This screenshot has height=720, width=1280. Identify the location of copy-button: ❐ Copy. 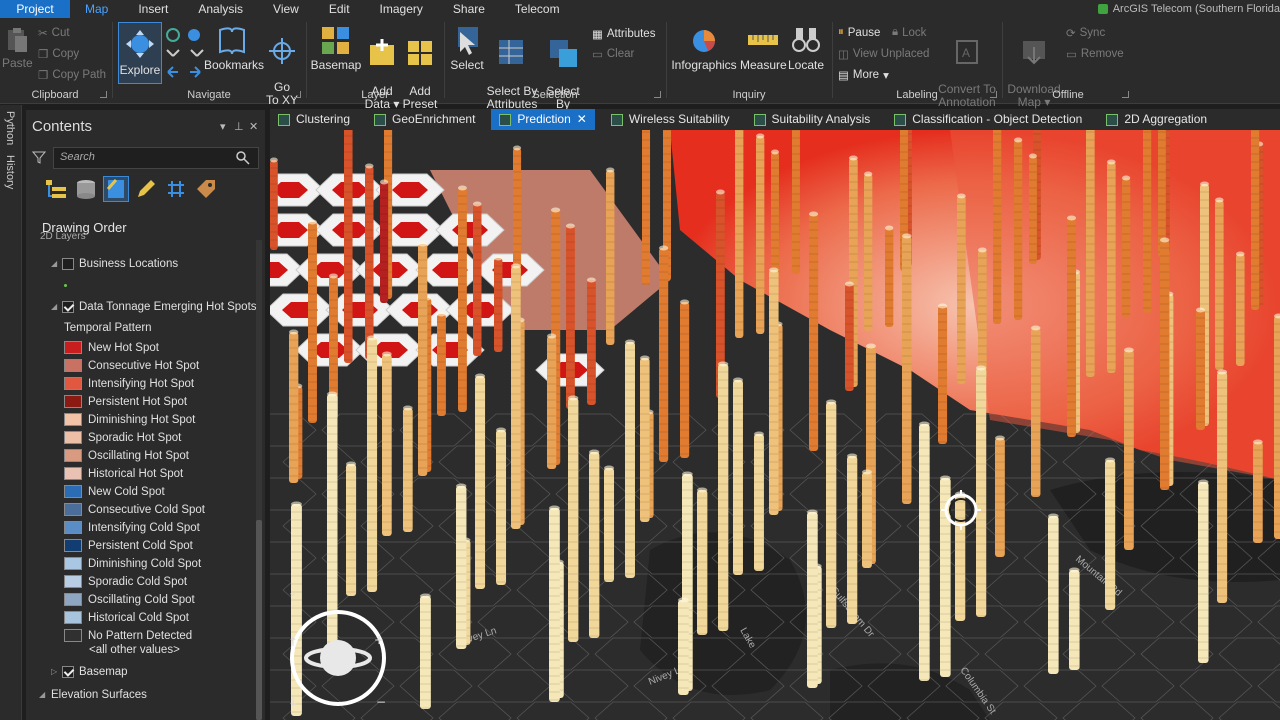
(58, 54).